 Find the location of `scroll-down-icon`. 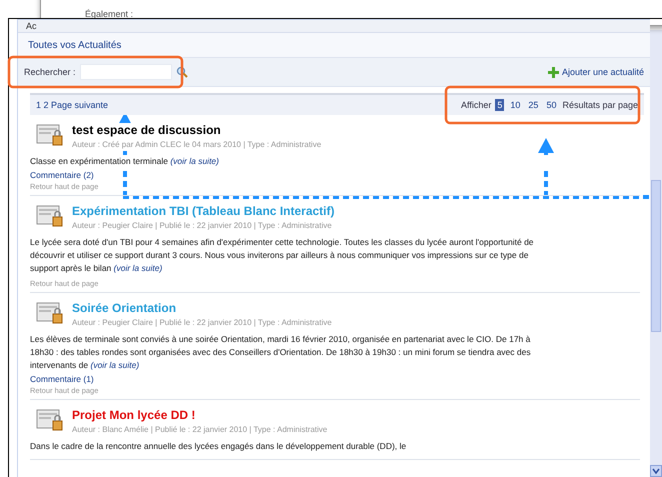

scroll-down-icon is located at coordinates (656, 471).